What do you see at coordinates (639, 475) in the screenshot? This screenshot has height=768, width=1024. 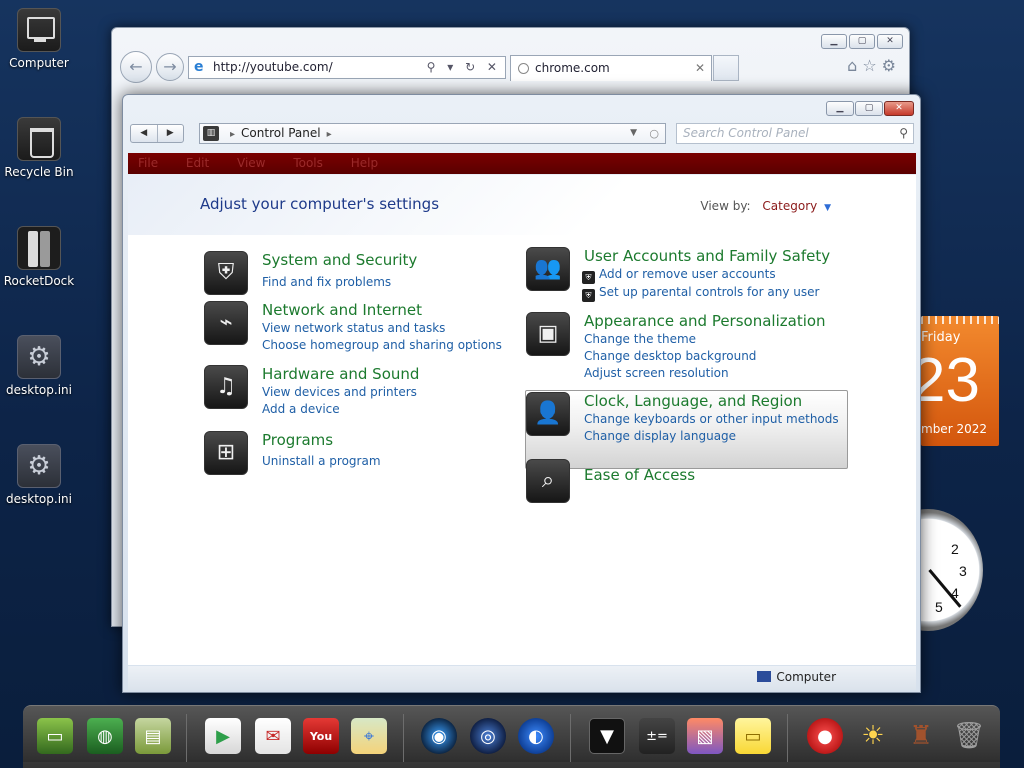 I see `category-title: Ease of Access` at bounding box center [639, 475].